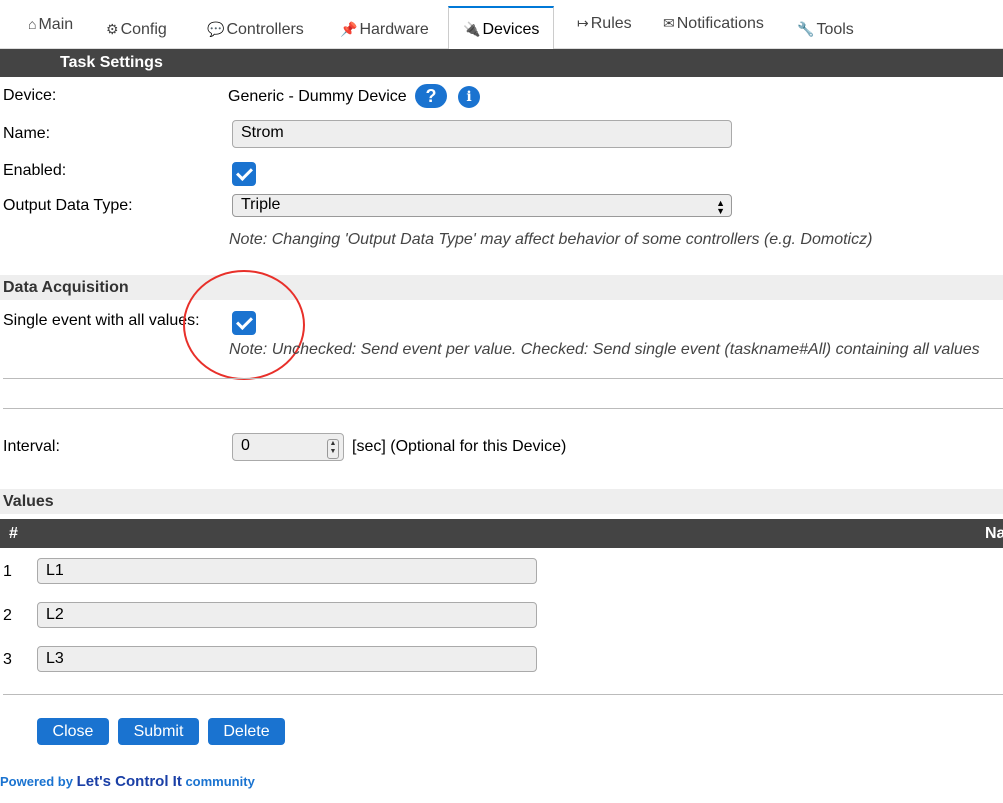 The height and width of the screenshot is (803, 1003). Describe the element at coordinates (806, 29) in the screenshot. I see `wrench-icon: 🔧` at that location.